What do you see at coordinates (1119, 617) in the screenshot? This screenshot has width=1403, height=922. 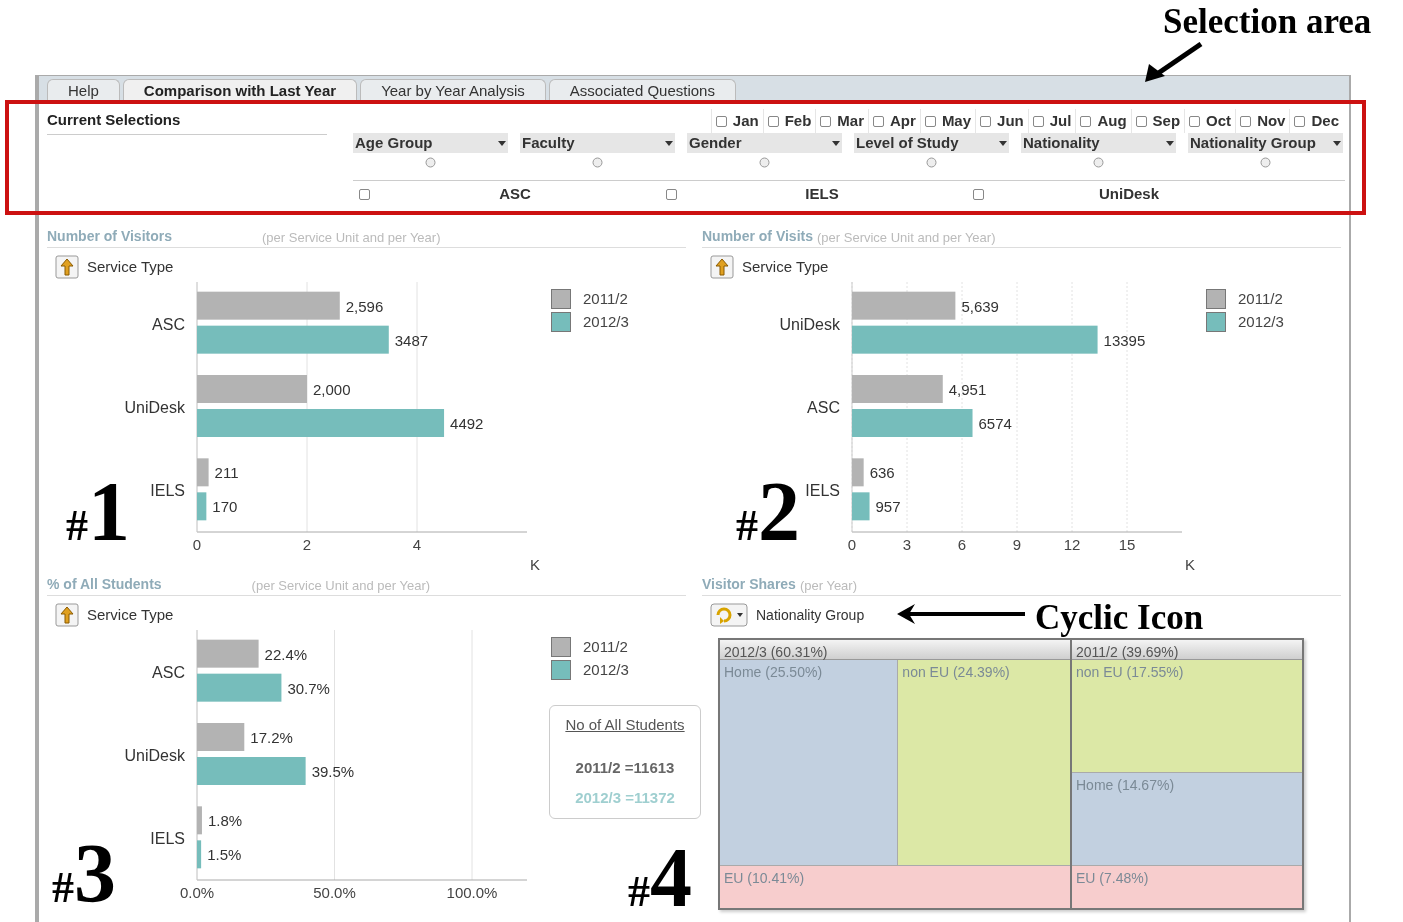 I see `callout-label: Cyclic Icon` at bounding box center [1119, 617].